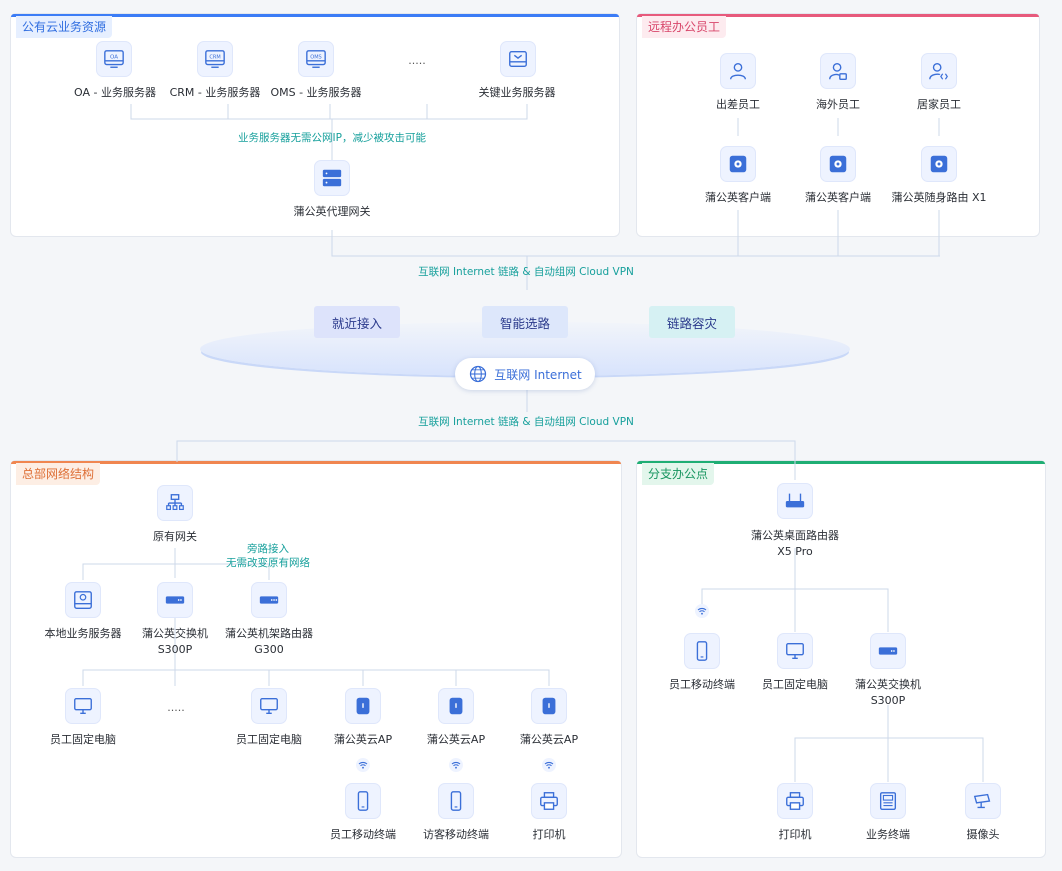 The height and width of the screenshot is (871, 1062). I want to click on remote-user-label-home: 居家员工, so click(939, 104).